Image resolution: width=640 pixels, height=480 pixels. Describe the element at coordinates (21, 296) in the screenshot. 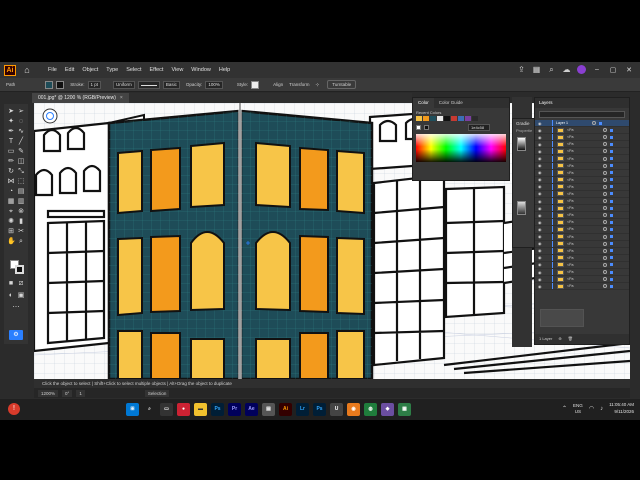

I see `screen-mode-icon: ▣` at that location.